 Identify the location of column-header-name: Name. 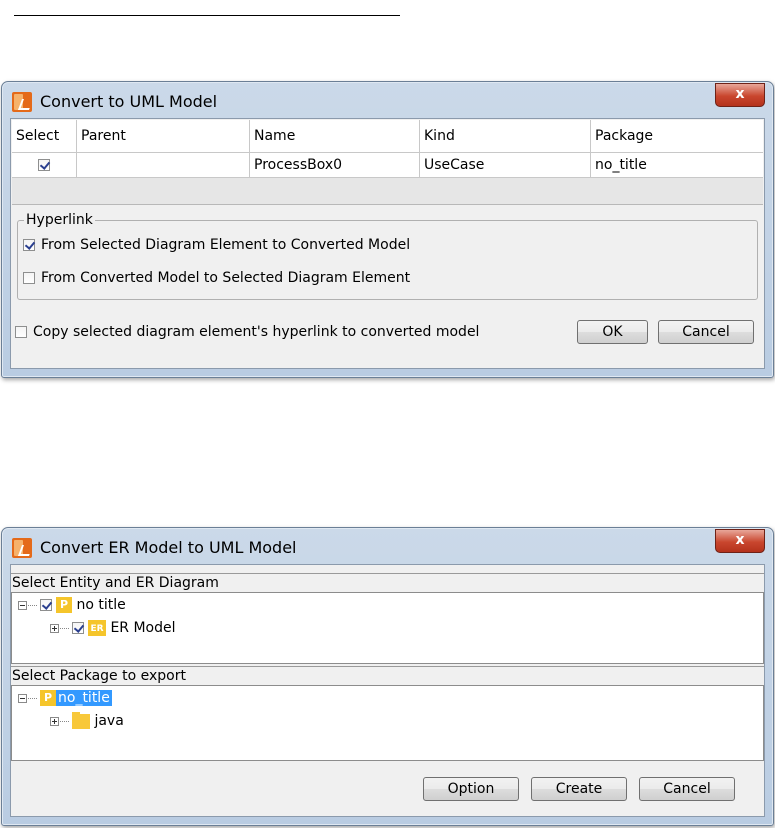
(335, 136).